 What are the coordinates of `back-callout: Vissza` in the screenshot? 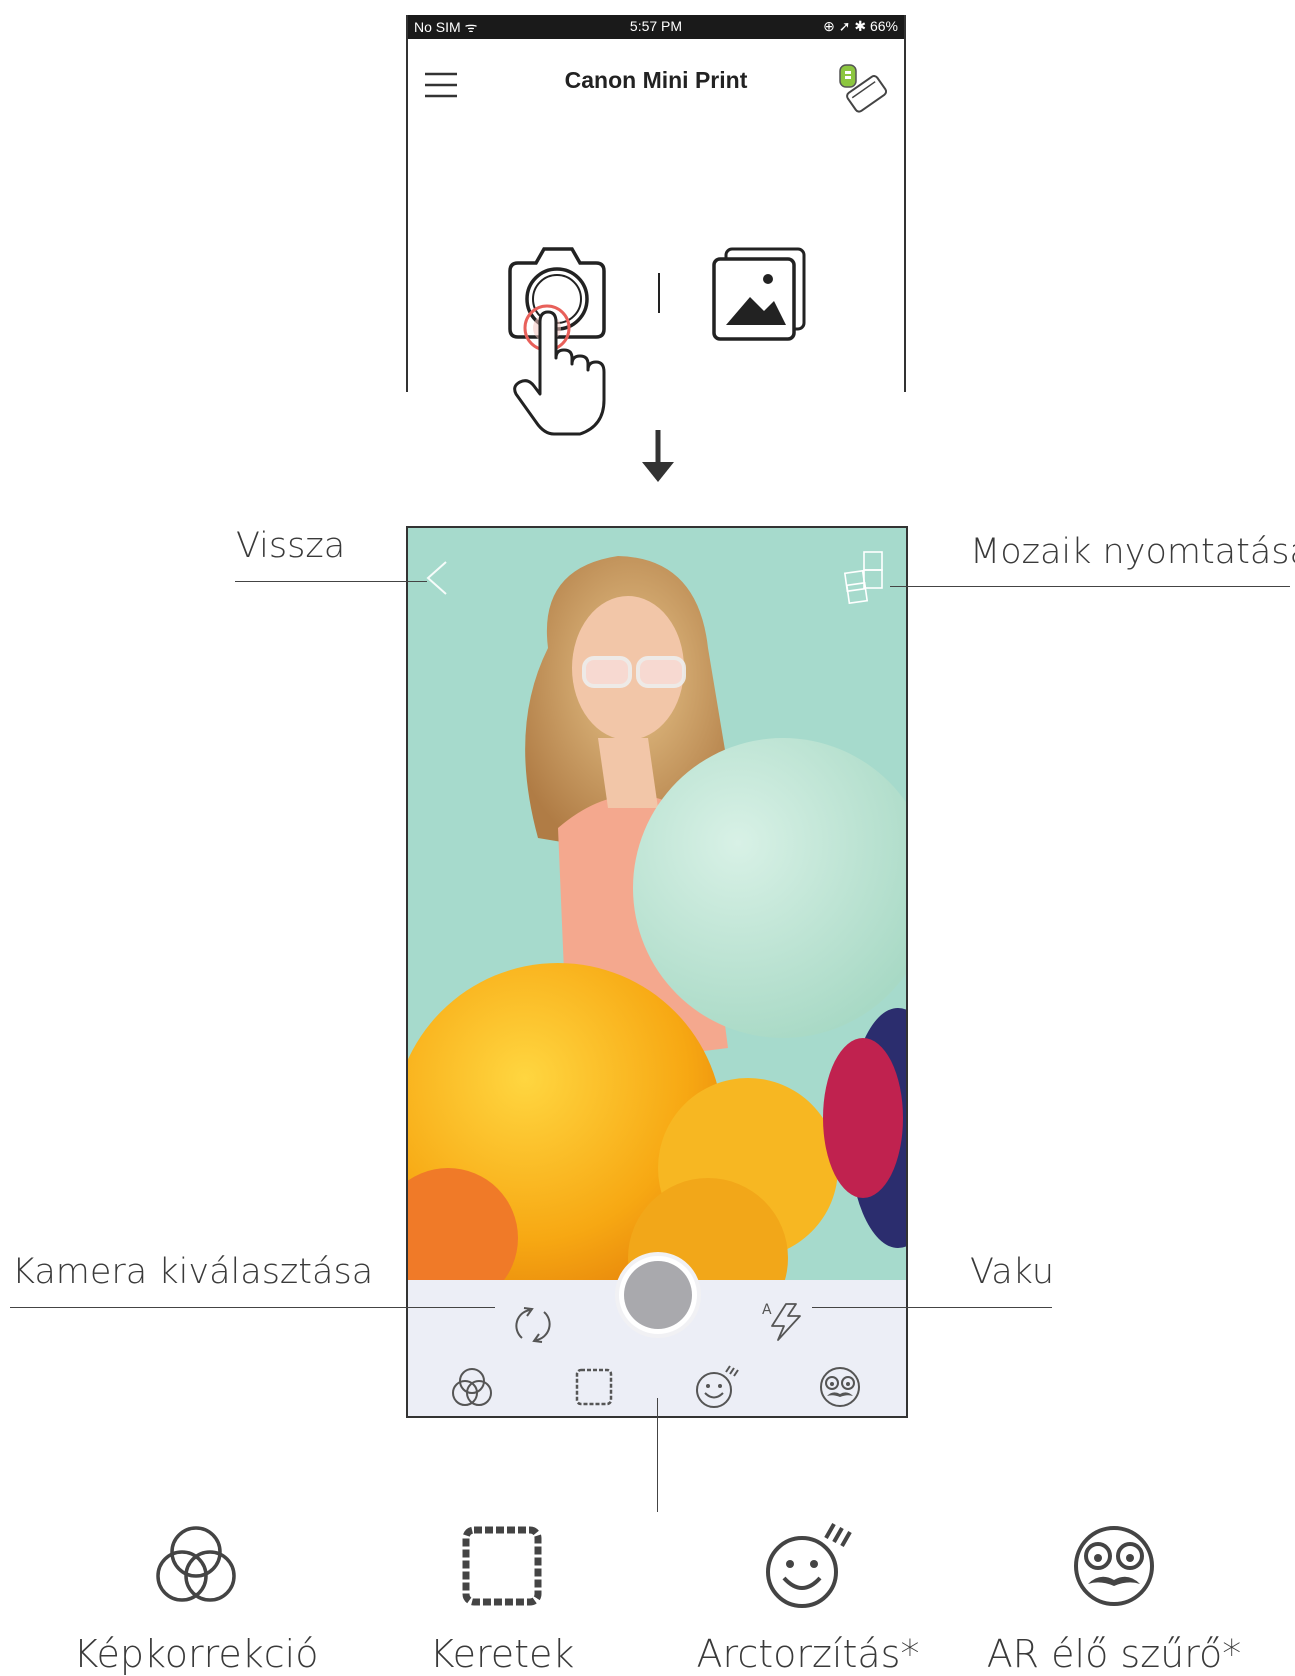 It's located at (291, 546).